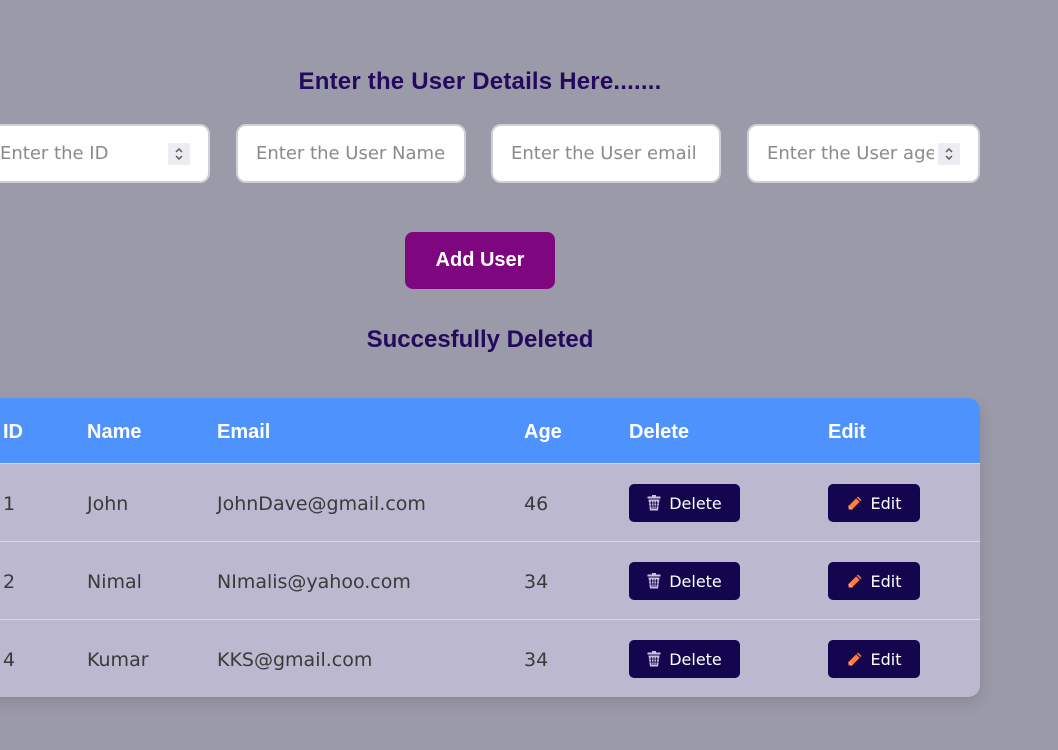 The height and width of the screenshot is (750, 1058). I want to click on table-row: 1 John JohnDave@gmail.com 46 Delete Edit, so click(490, 503).